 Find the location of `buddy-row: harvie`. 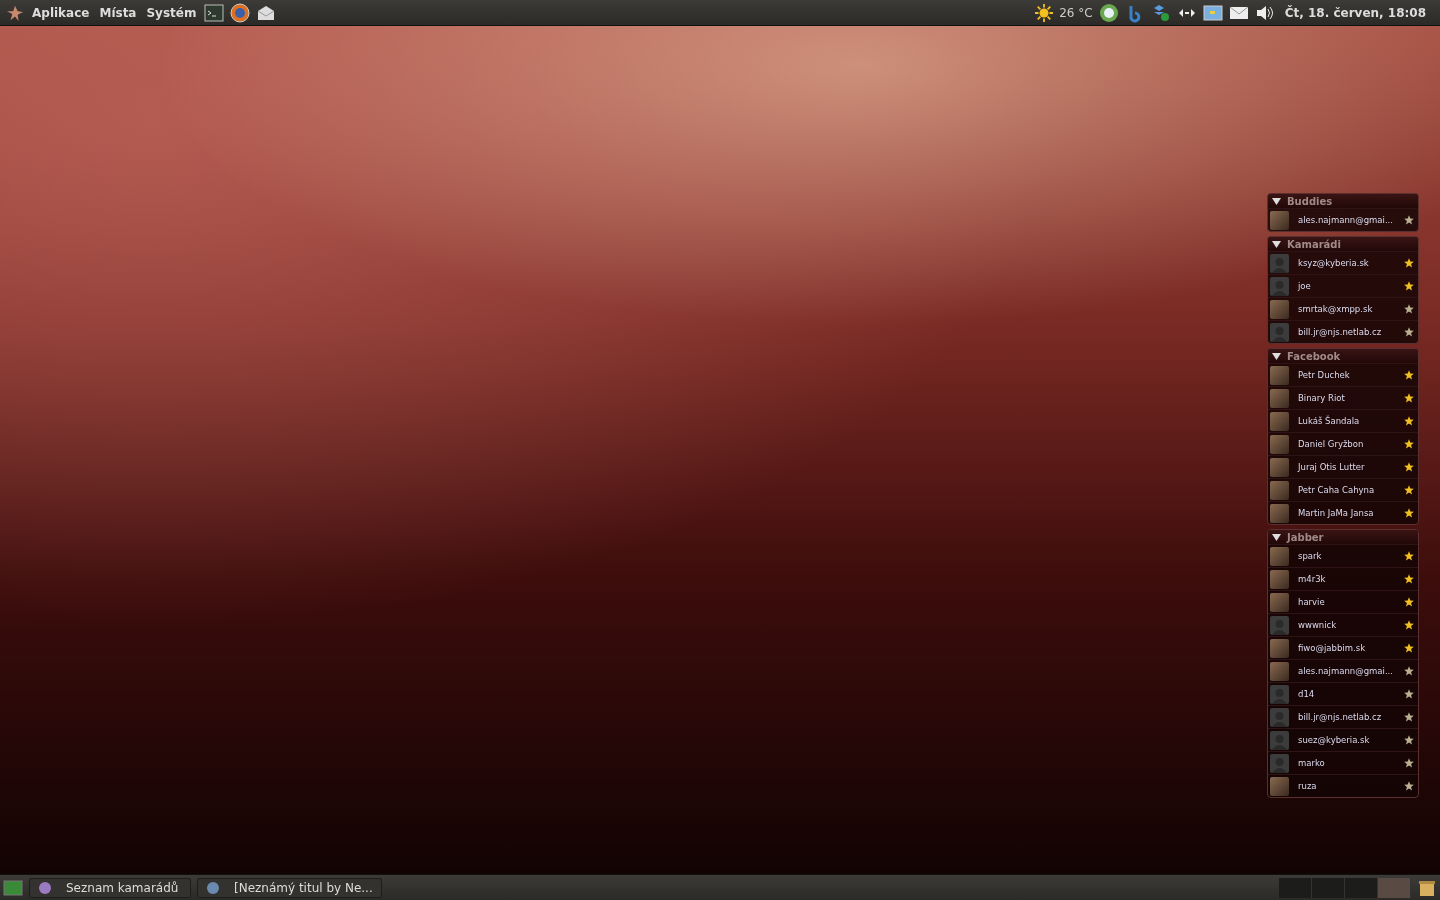

buddy-row: harvie is located at coordinates (1343, 601).